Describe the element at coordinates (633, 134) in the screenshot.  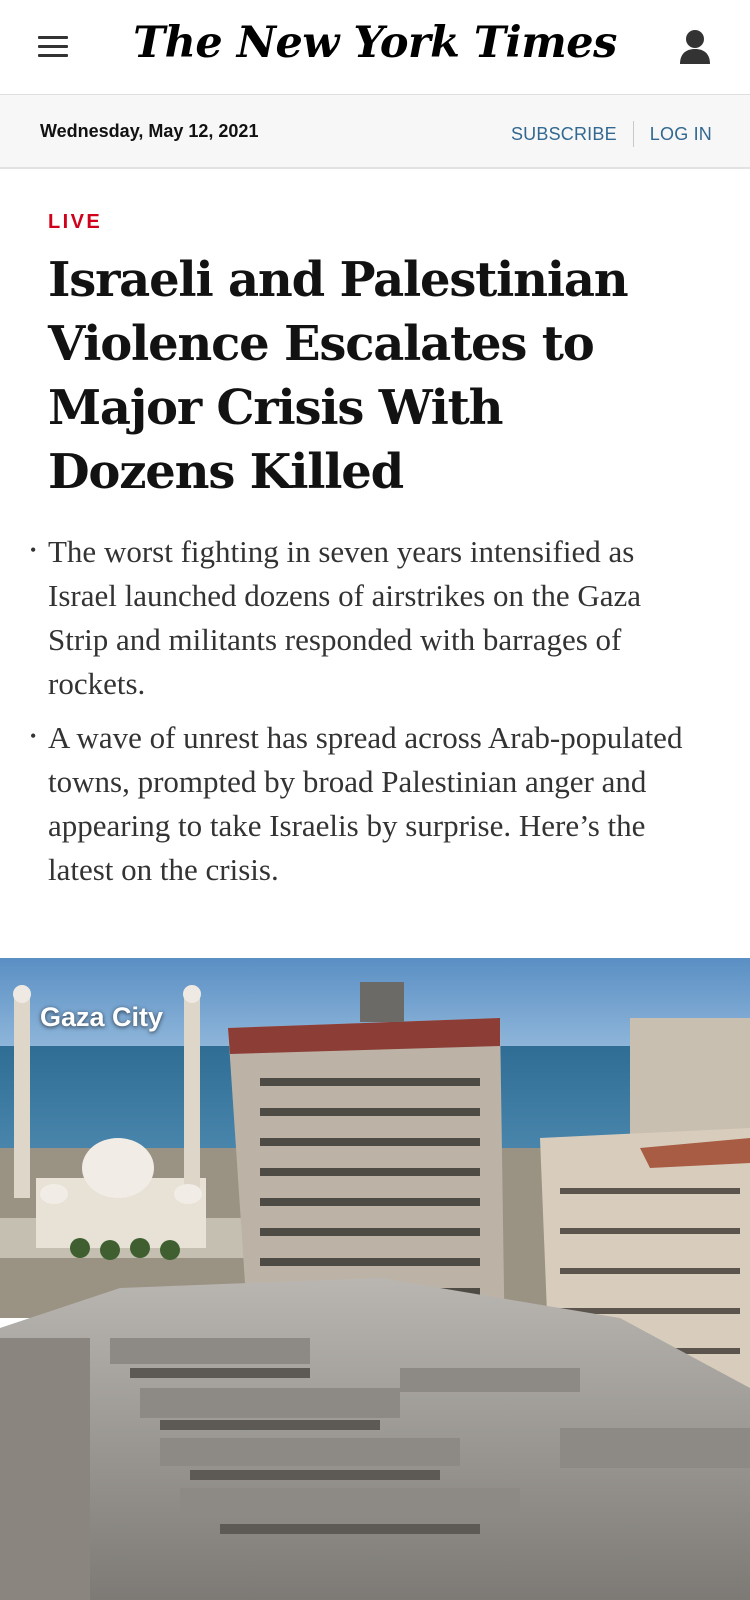
I see `link-divider` at that location.